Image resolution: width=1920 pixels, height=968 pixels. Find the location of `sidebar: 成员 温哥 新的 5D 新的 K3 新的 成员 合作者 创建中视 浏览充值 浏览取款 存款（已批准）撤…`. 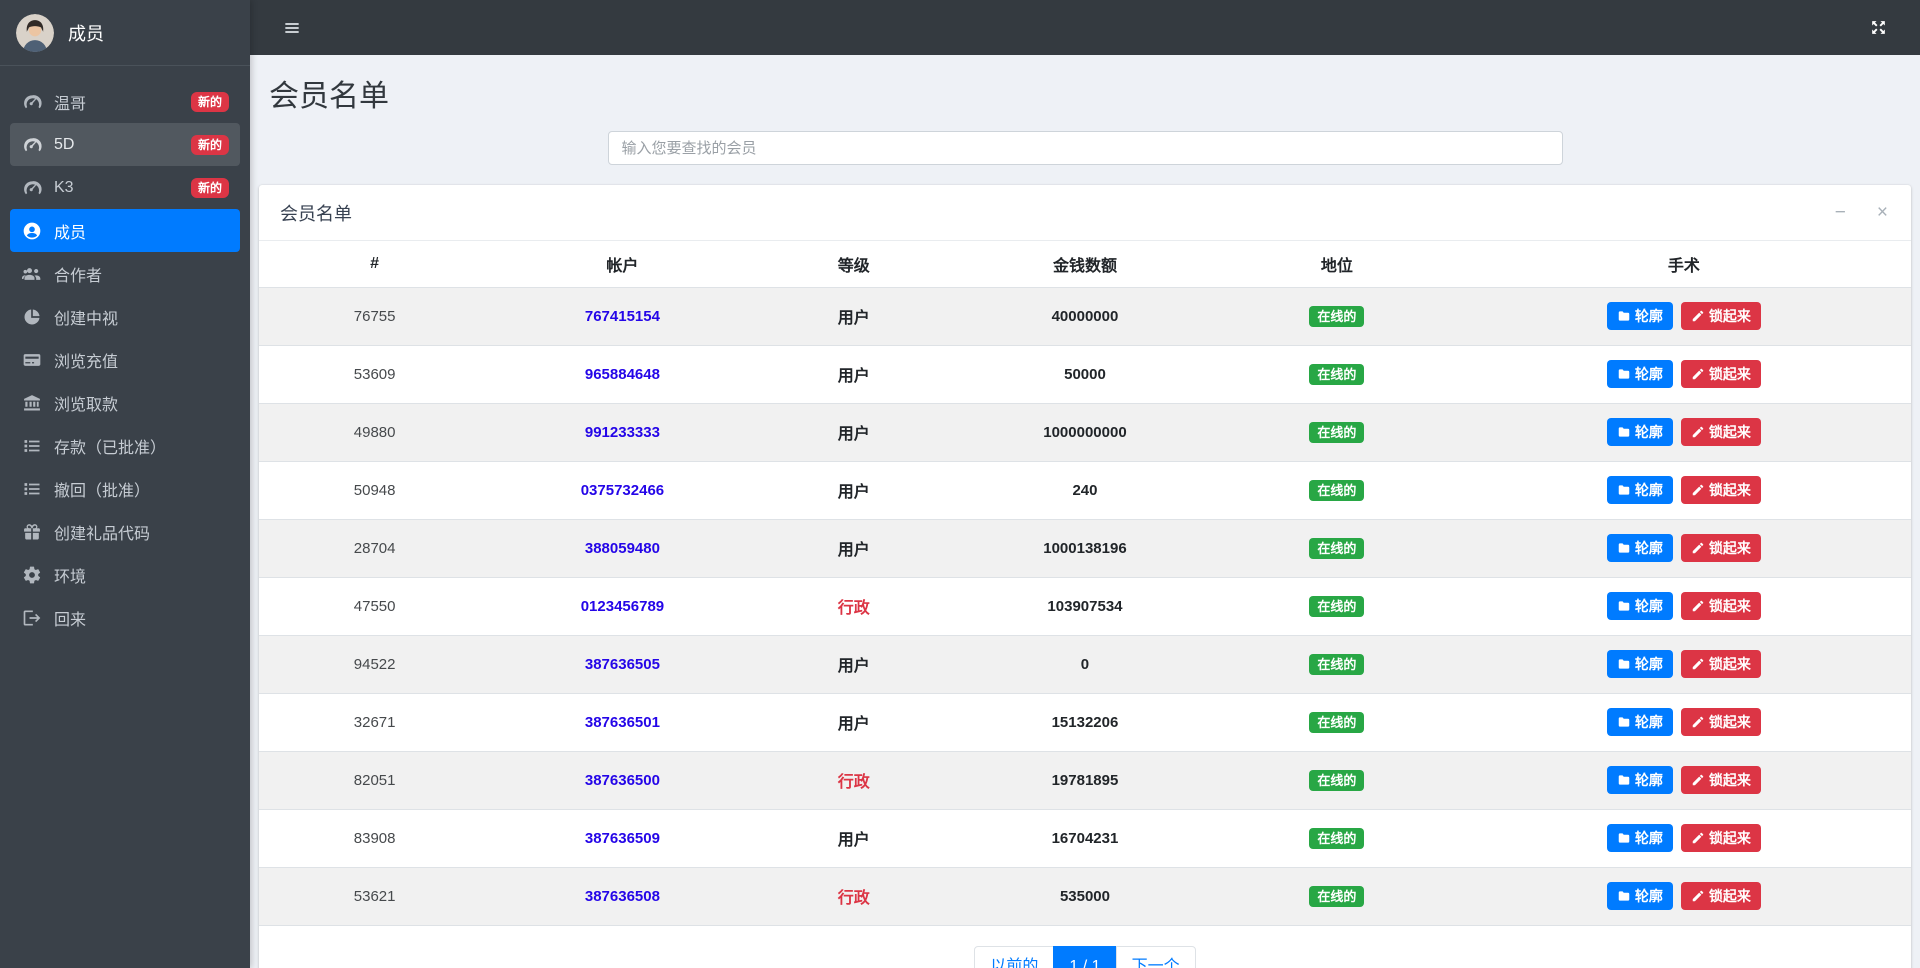

sidebar: 成员 温哥 新的 5D 新的 K3 新的 成员 合作者 创建中视 浏览充值 浏览取款 存款（已批准）撤… is located at coordinates (125, 484).